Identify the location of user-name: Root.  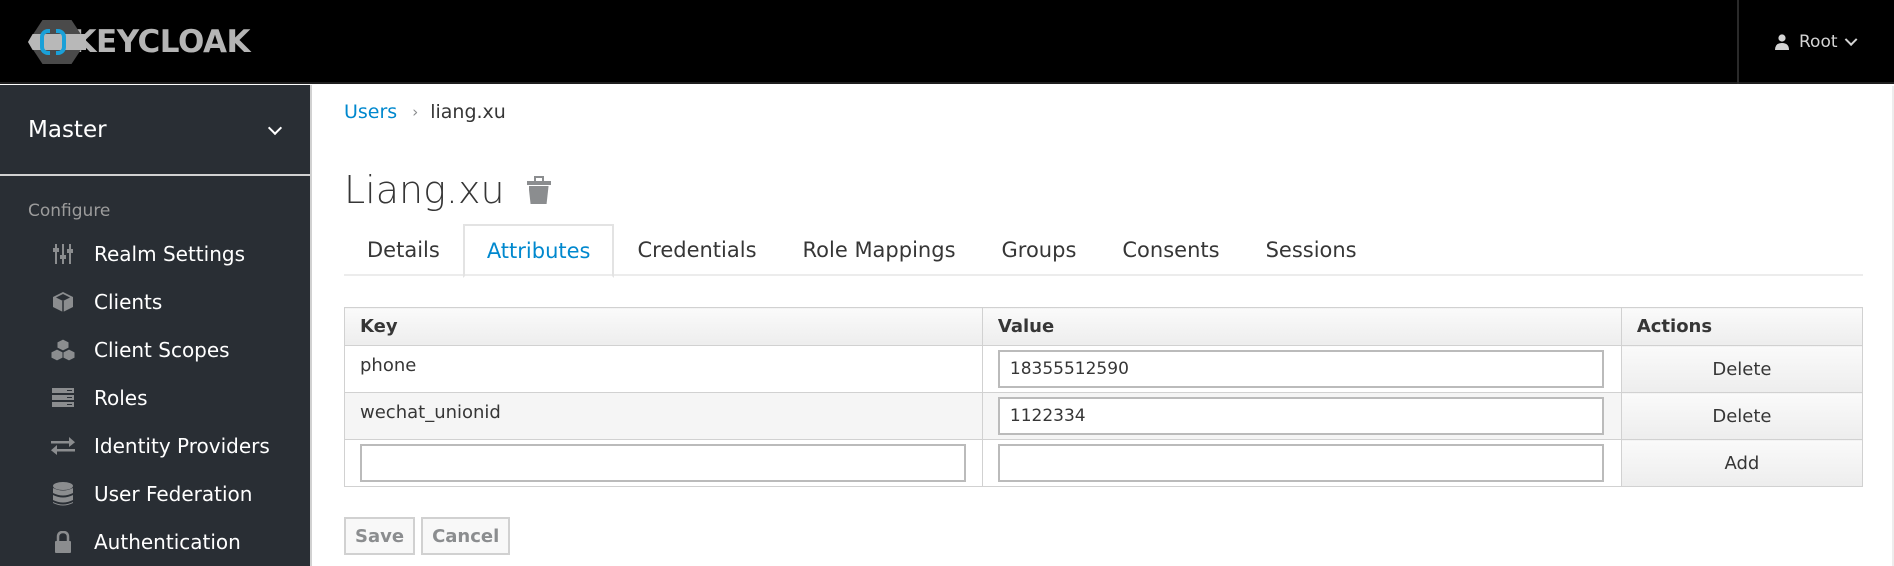
(1818, 42).